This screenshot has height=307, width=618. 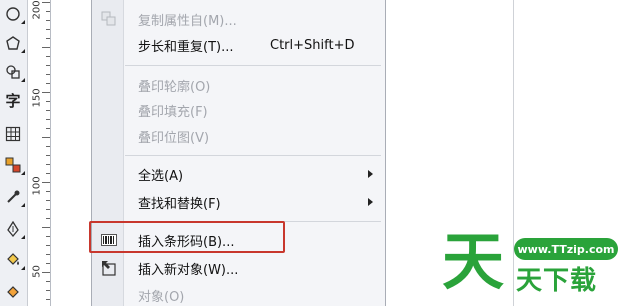 I want to click on outline-pen-tool-icon, so click(x=14, y=229).